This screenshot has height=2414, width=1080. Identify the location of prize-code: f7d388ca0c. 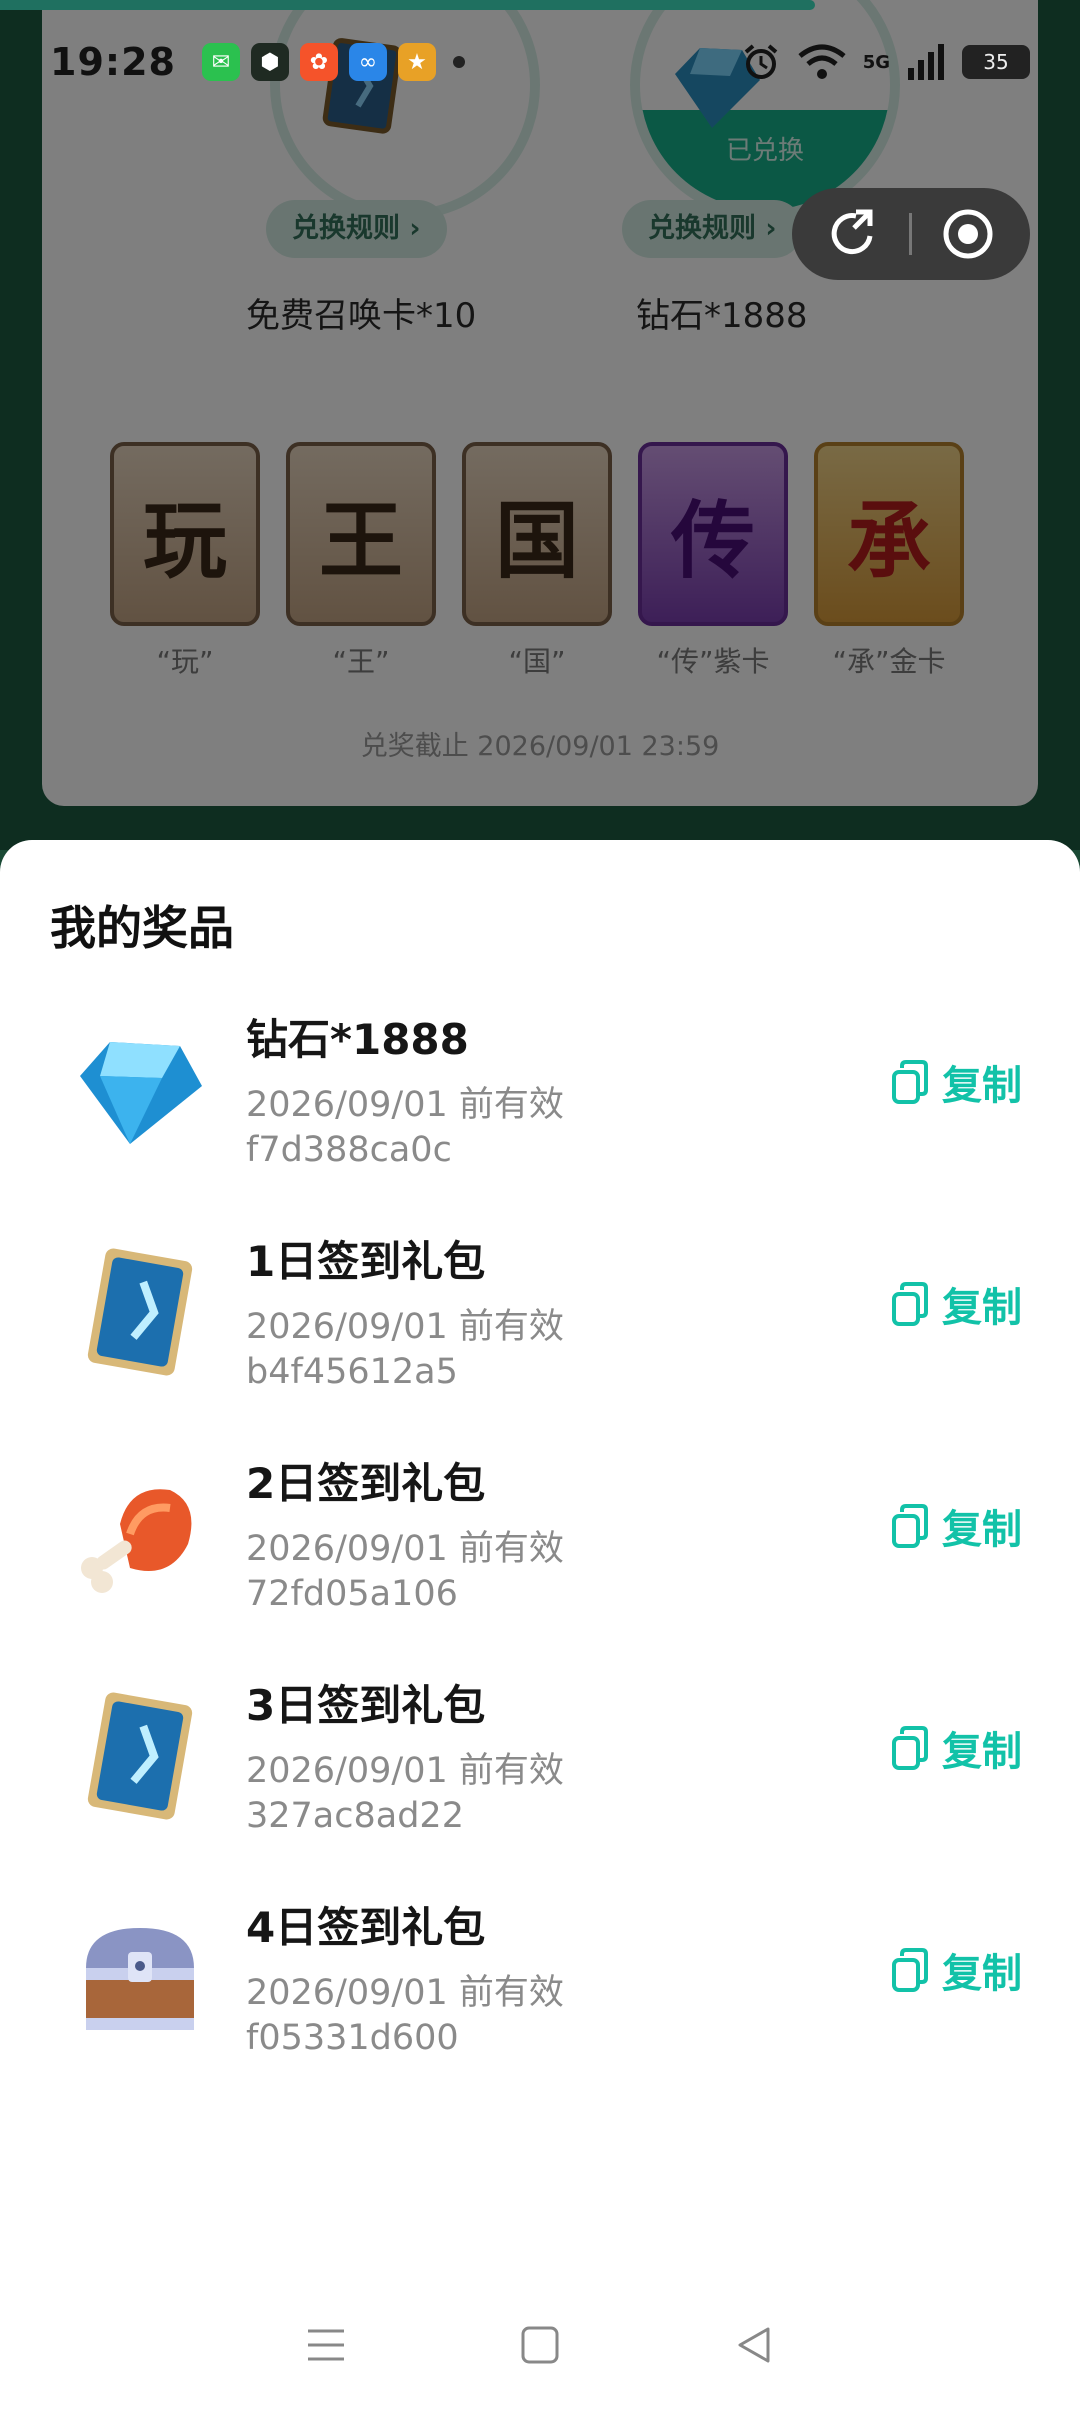
(349, 1150).